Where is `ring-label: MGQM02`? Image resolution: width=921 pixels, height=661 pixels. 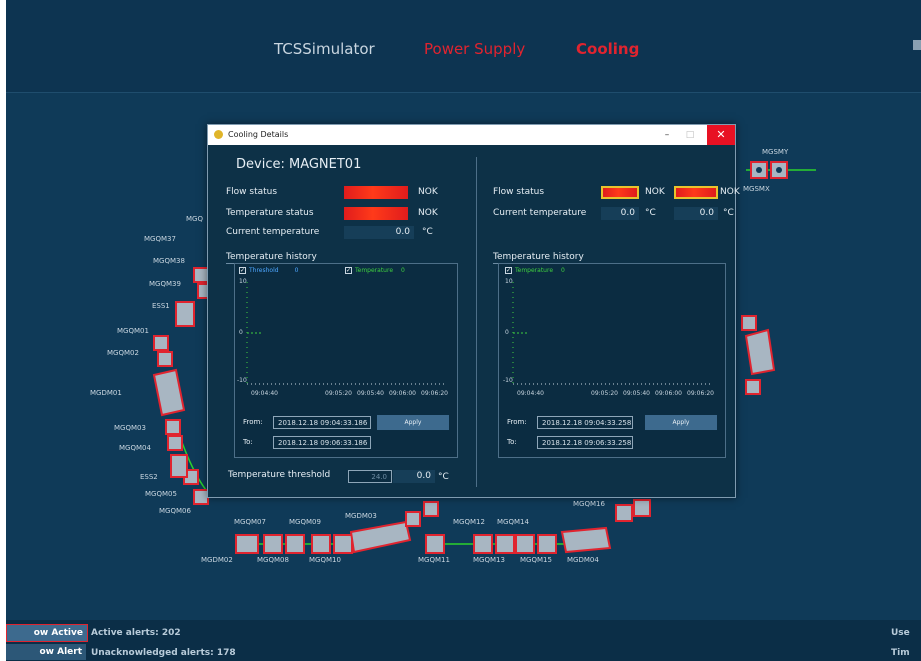
ring-label: MGQM02 is located at coordinates (123, 353).